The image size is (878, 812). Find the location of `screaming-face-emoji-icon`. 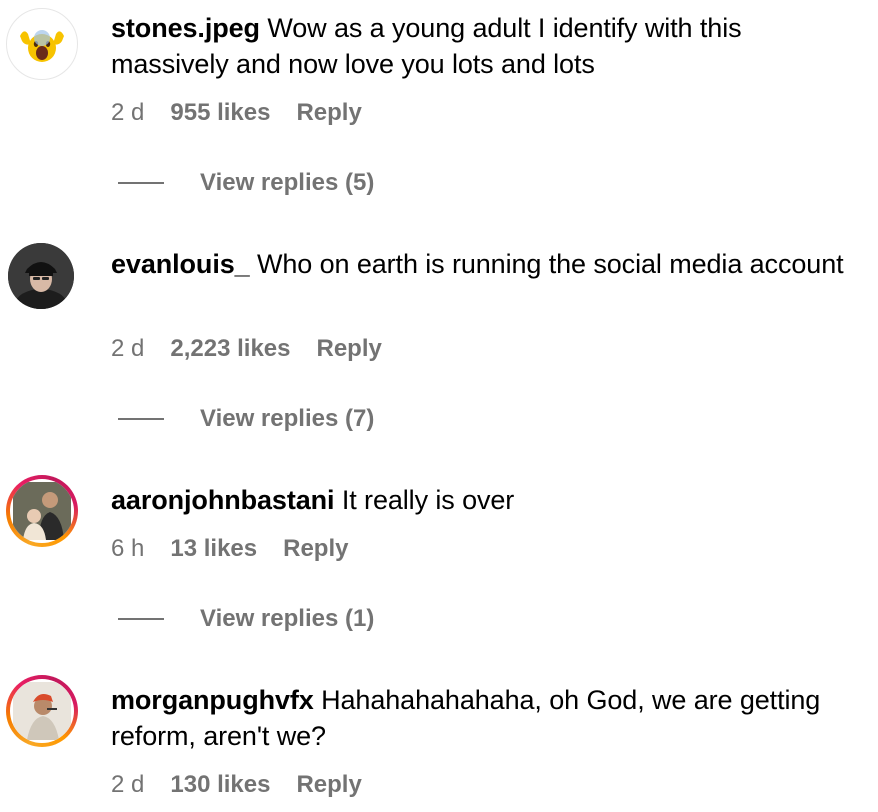

screaming-face-emoji-icon is located at coordinates (42, 46).